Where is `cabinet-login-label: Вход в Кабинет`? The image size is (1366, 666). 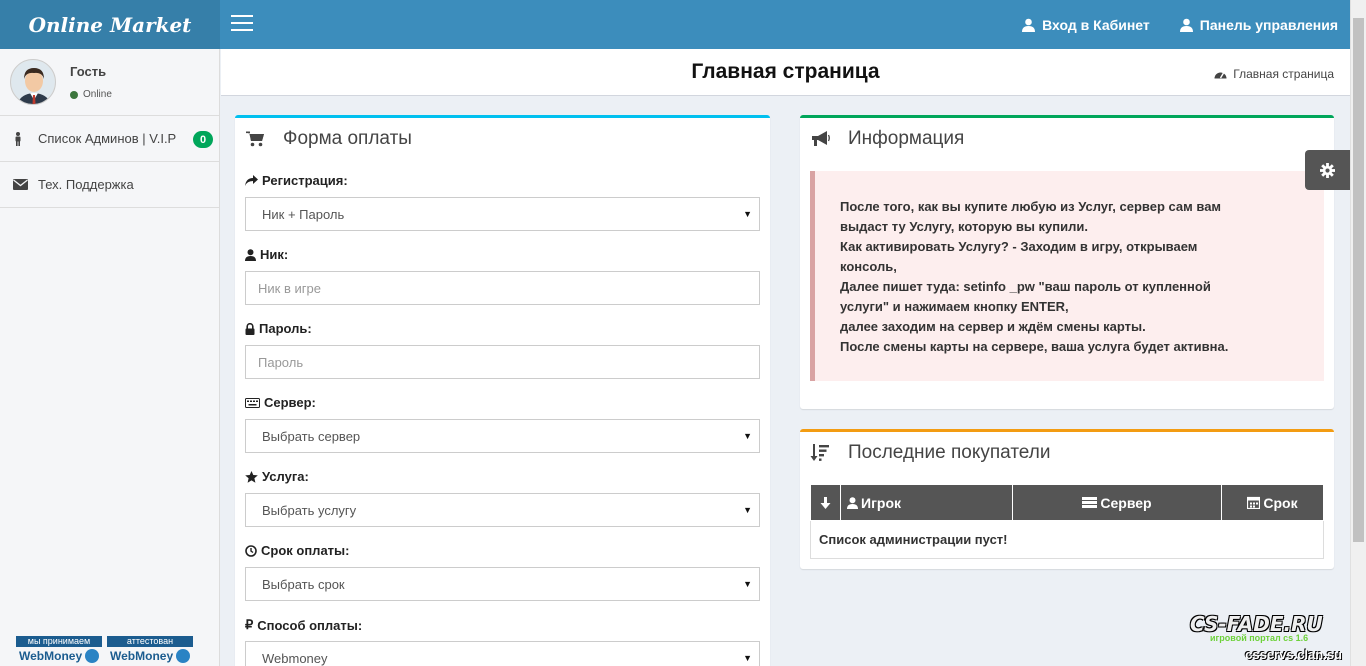
cabinet-login-label: Вход в Кабинет is located at coordinates (1096, 24).